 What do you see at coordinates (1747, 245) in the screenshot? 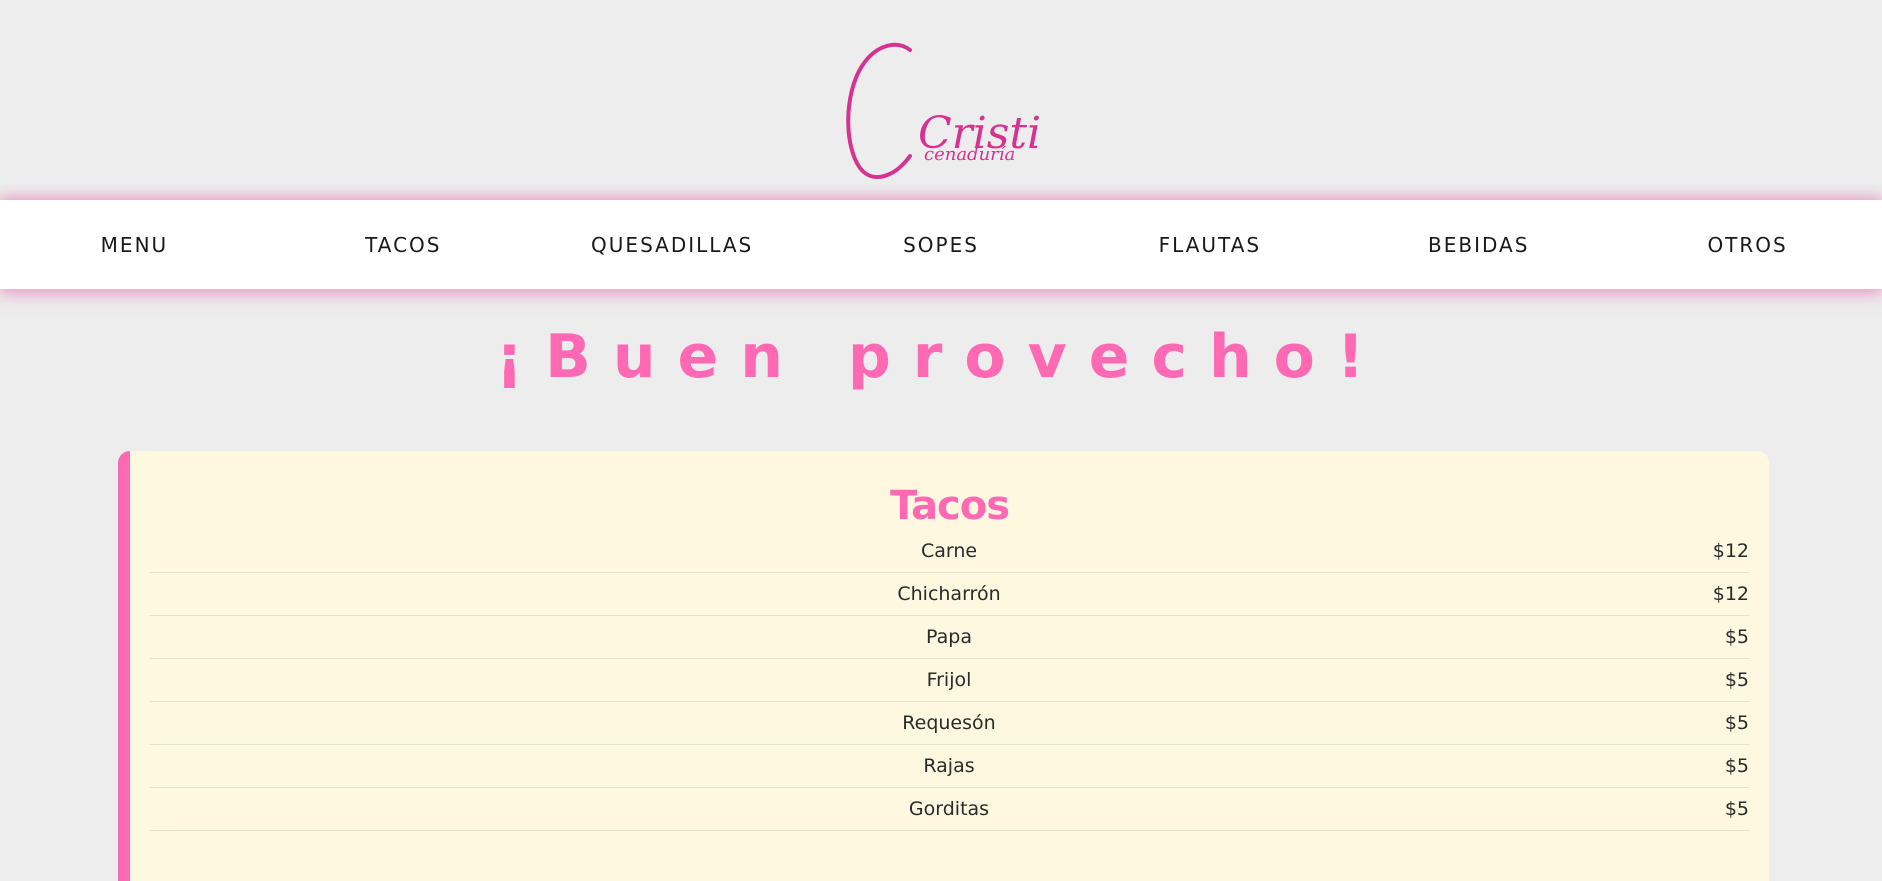
I see `nav-item-otros: OTROS` at bounding box center [1747, 245].